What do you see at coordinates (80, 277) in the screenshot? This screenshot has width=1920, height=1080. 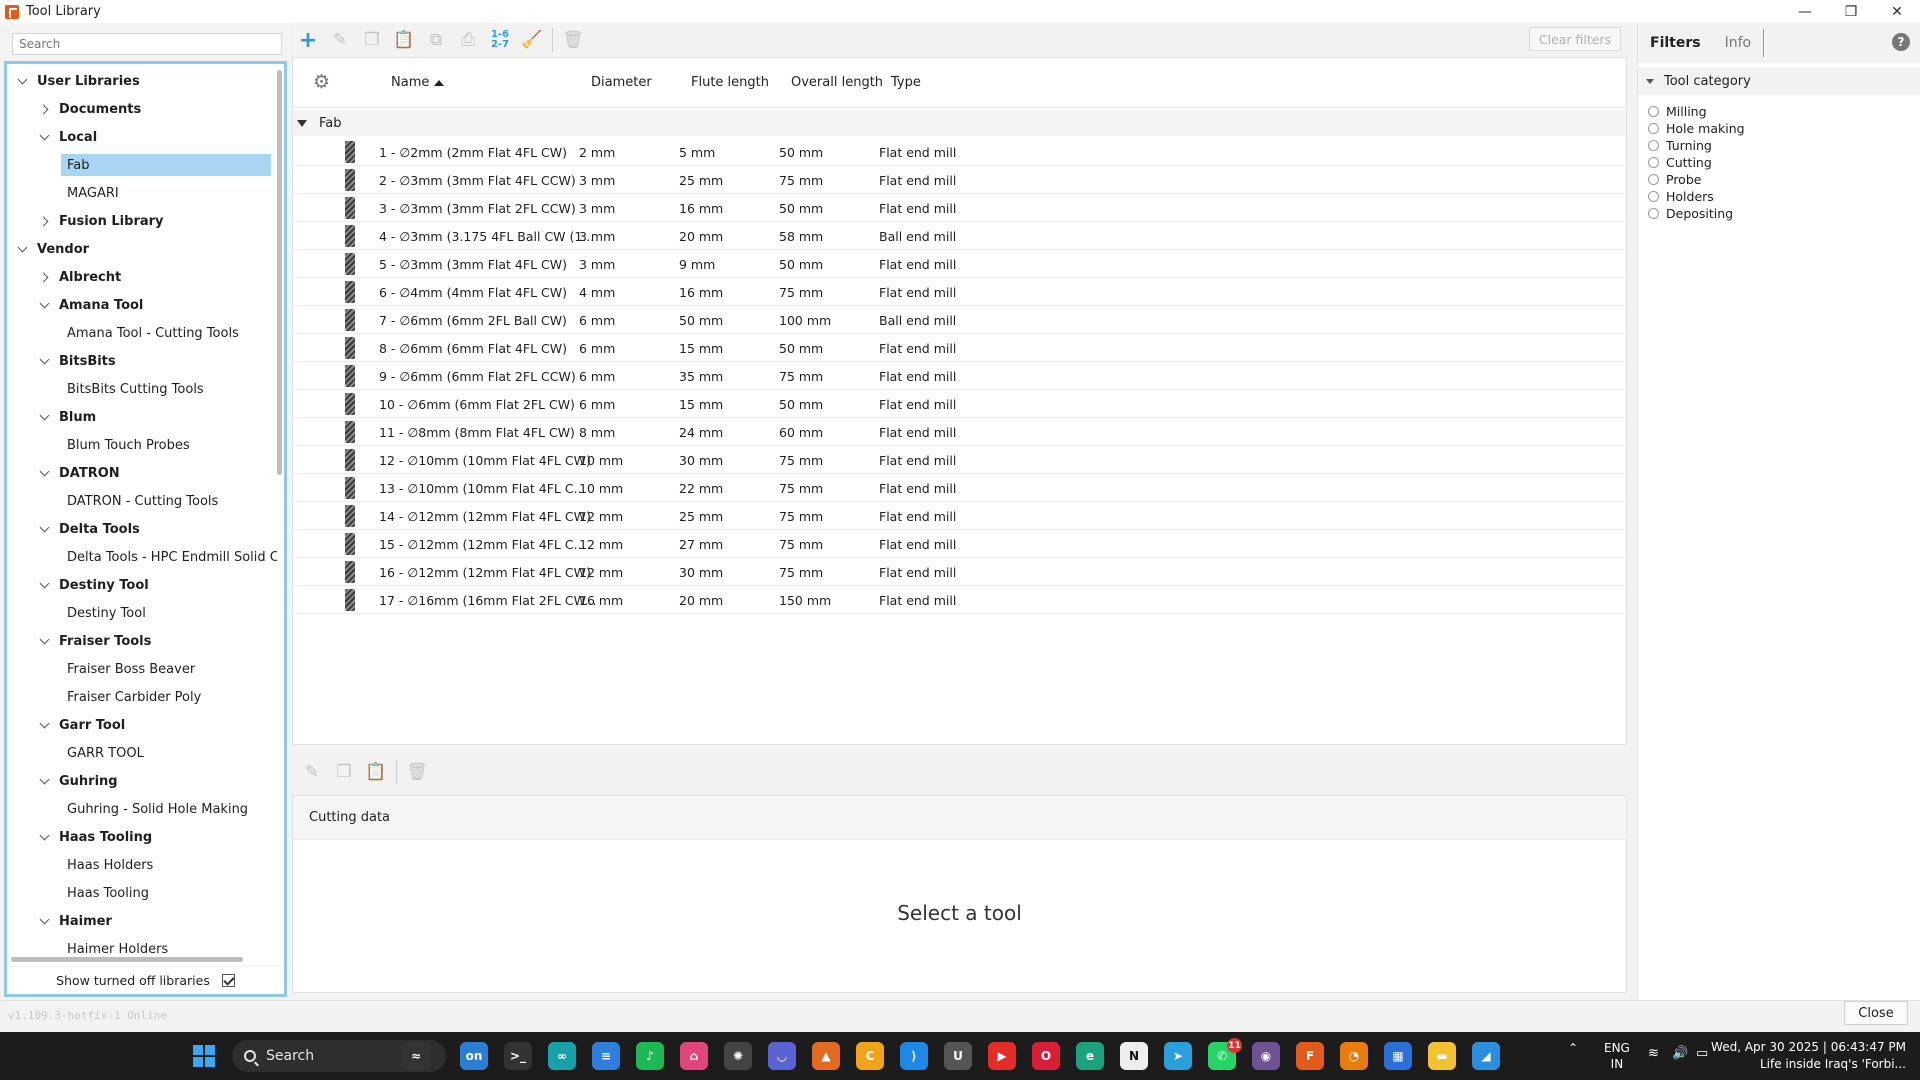 I see `tree-folder-item: Albrecht` at bounding box center [80, 277].